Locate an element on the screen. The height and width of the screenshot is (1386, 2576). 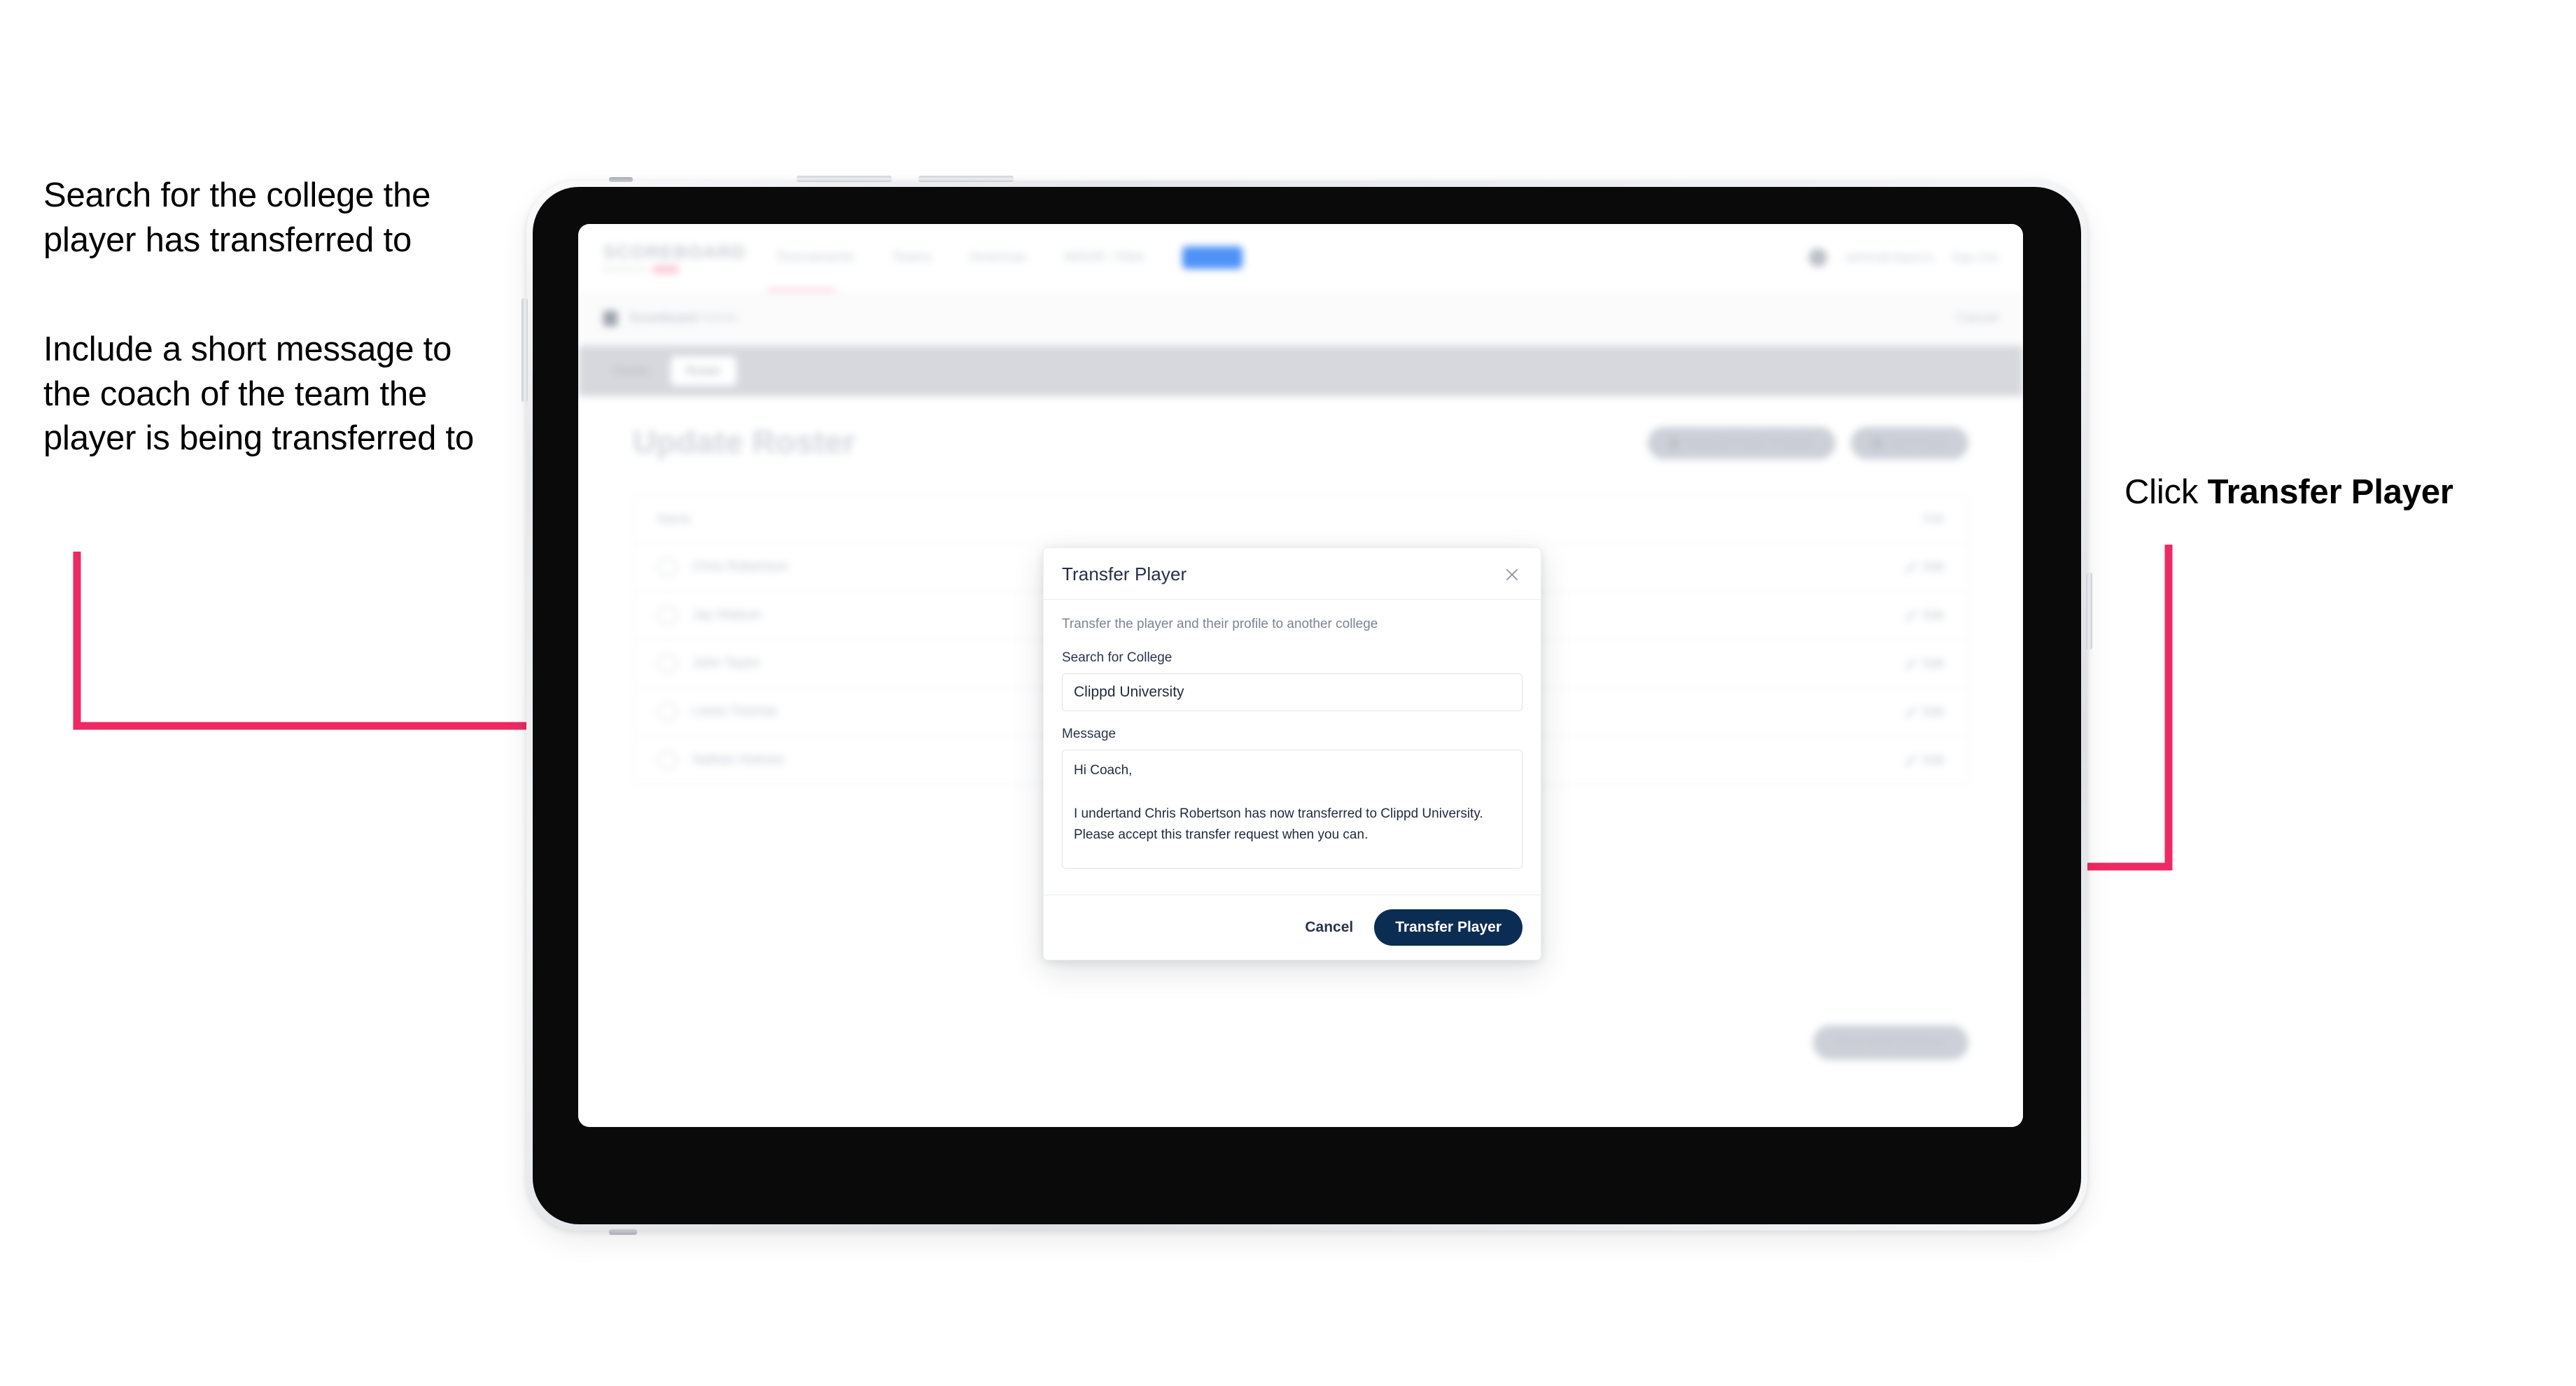
volume-up-button is located at coordinates (844, 179).